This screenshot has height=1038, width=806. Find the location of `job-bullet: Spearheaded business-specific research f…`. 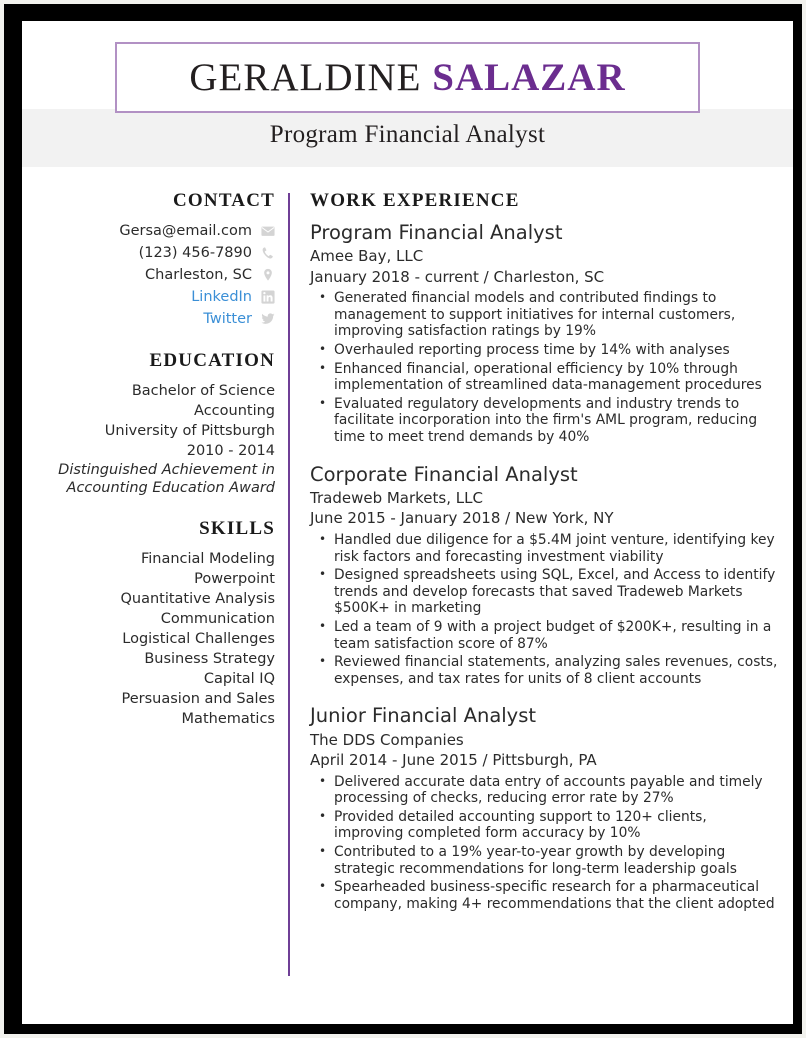

job-bullet: Spearheaded business-specific research f… is located at coordinates (545, 895).